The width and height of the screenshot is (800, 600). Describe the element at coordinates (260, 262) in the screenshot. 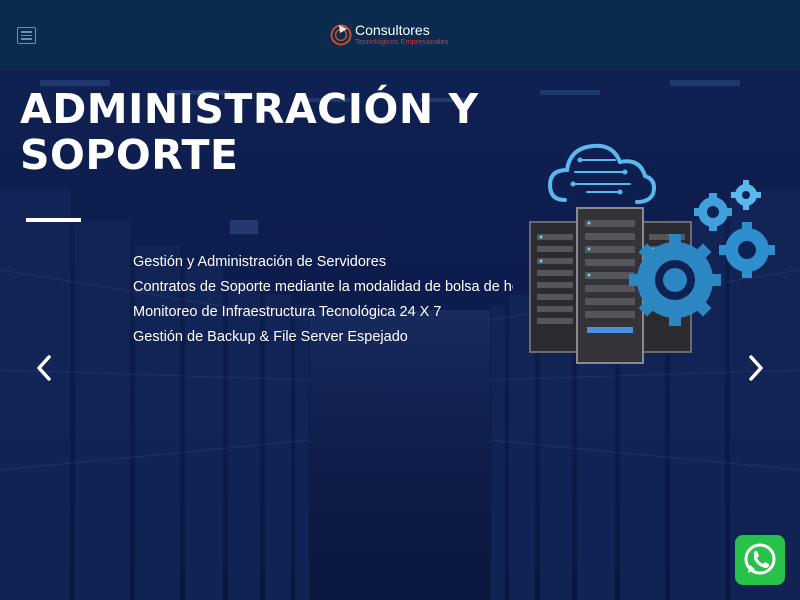

I see `service-item: Gestión y Administración de Servidores` at that location.